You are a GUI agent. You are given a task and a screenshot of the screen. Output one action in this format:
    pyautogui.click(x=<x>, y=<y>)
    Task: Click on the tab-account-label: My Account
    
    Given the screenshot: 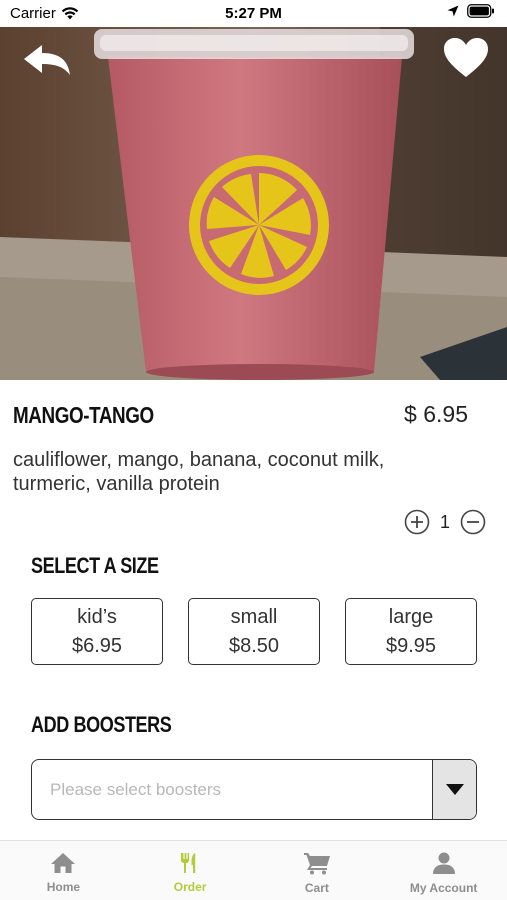 What is the action you would take?
    pyautogui.click(x=443, y=888)
    